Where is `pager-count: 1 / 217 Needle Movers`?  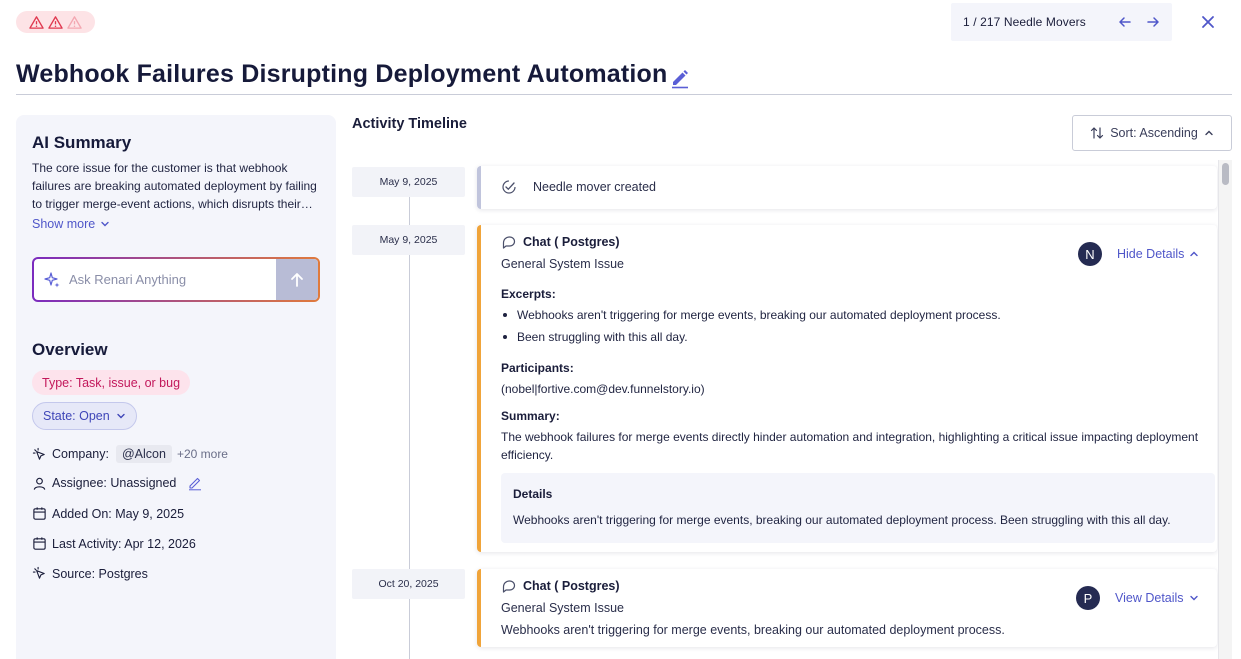 pager-count: 1 / 217 Needle Movers is located at coordinates (1024, 22).